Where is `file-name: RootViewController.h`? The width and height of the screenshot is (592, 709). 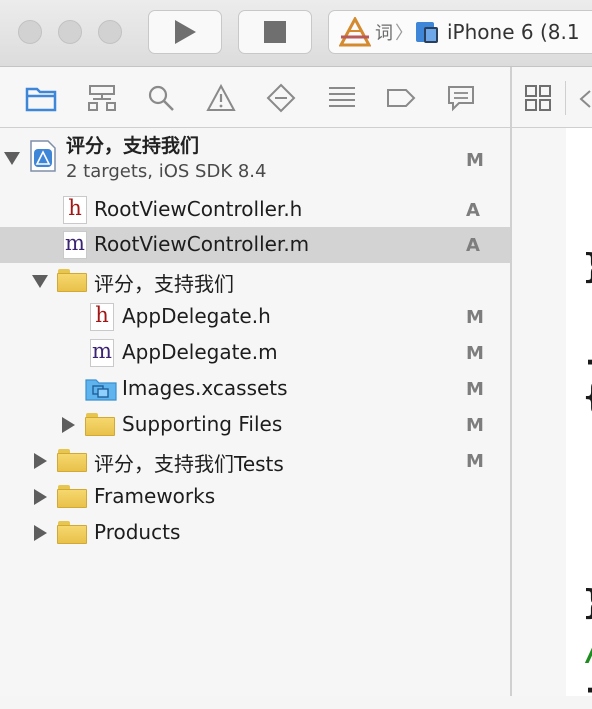 file-name: RootViewController.h is located at coordinates (198, 209).